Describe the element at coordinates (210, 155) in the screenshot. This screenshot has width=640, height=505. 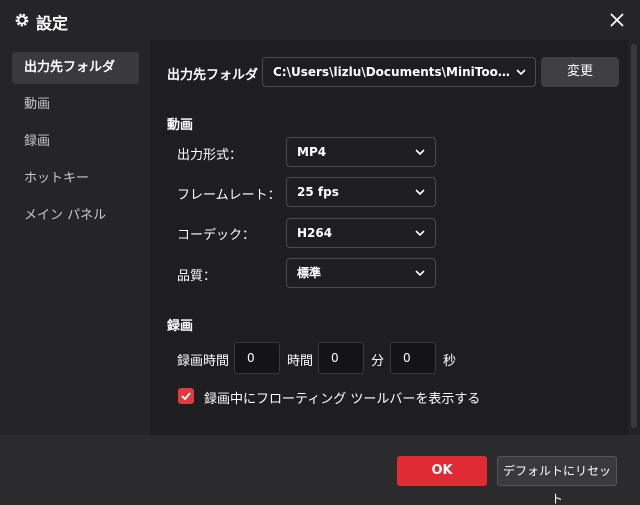
I see `format-label: 出力形式：` at that location.